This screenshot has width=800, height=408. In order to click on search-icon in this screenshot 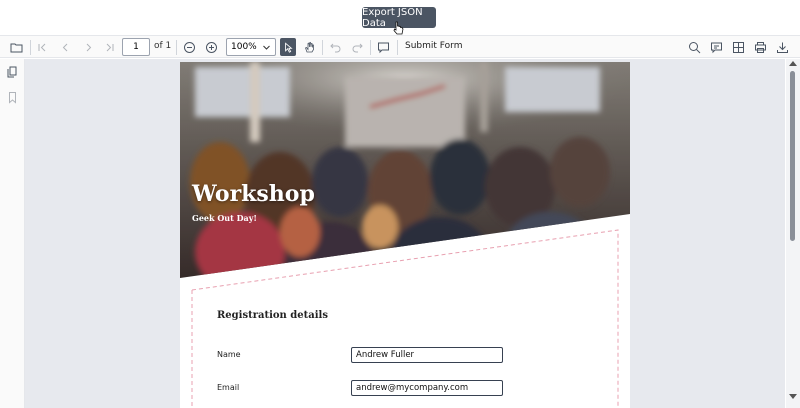, I will do `click(695, 48)`.